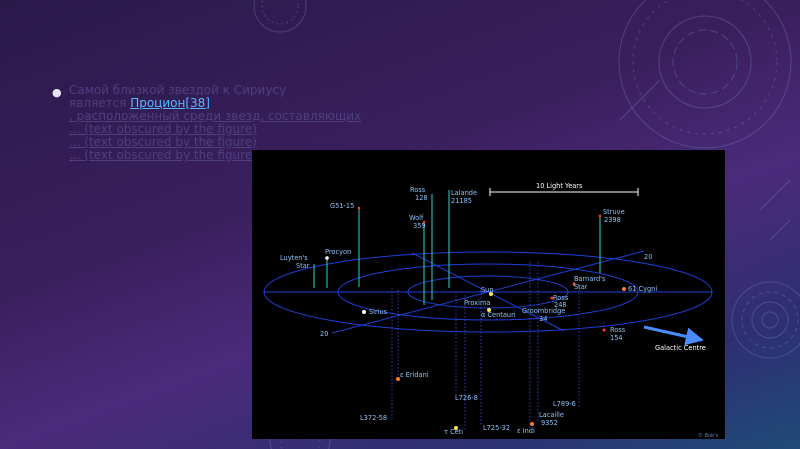 The height and width of the screenshot is (449, 800). What do you see at coordinates (414, 375) in the screenshot?
I see `star-eridani: ε Eridani` at bounding box center [414, 375].